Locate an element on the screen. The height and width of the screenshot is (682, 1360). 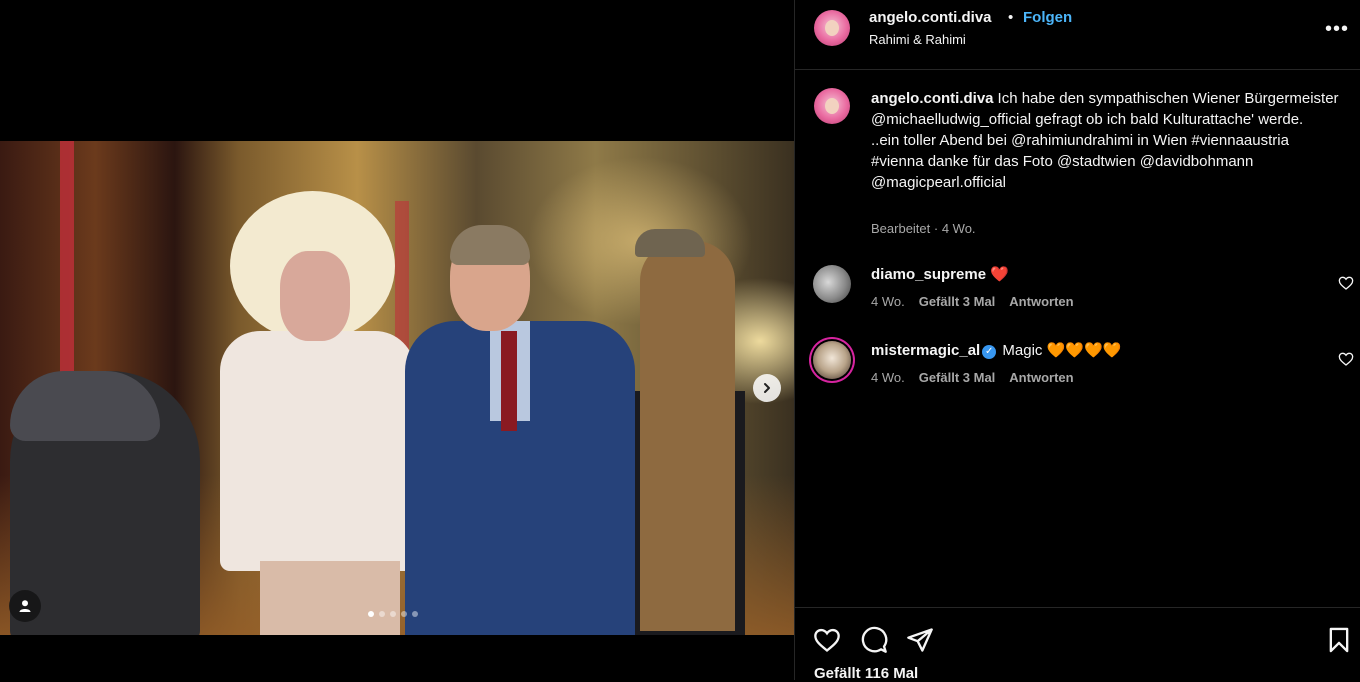
bookmark-icon is located at coordinates (1339, 640).